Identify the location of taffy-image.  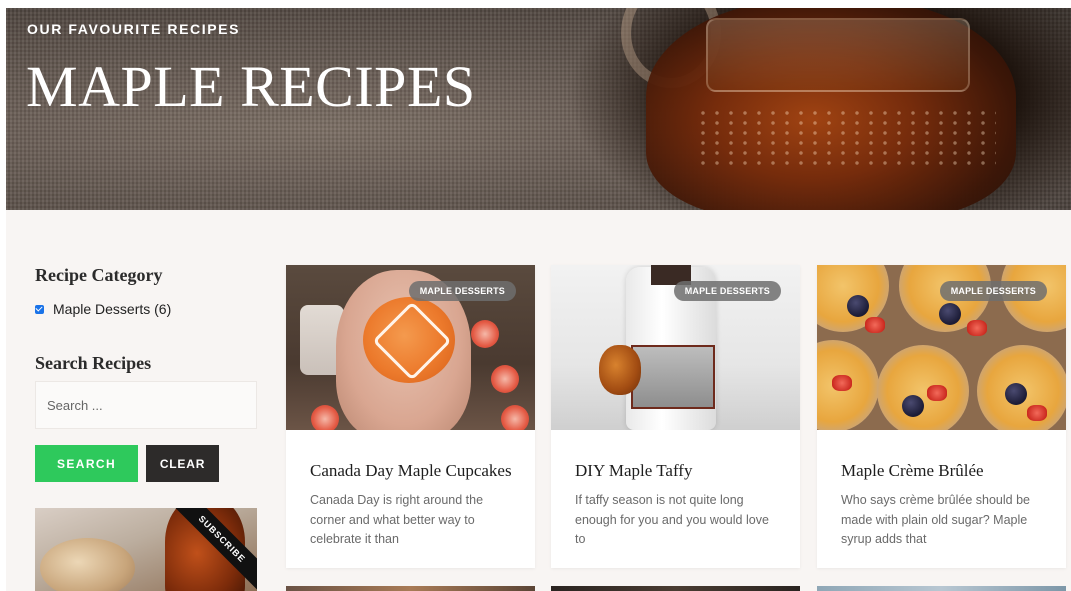
(620, 370).